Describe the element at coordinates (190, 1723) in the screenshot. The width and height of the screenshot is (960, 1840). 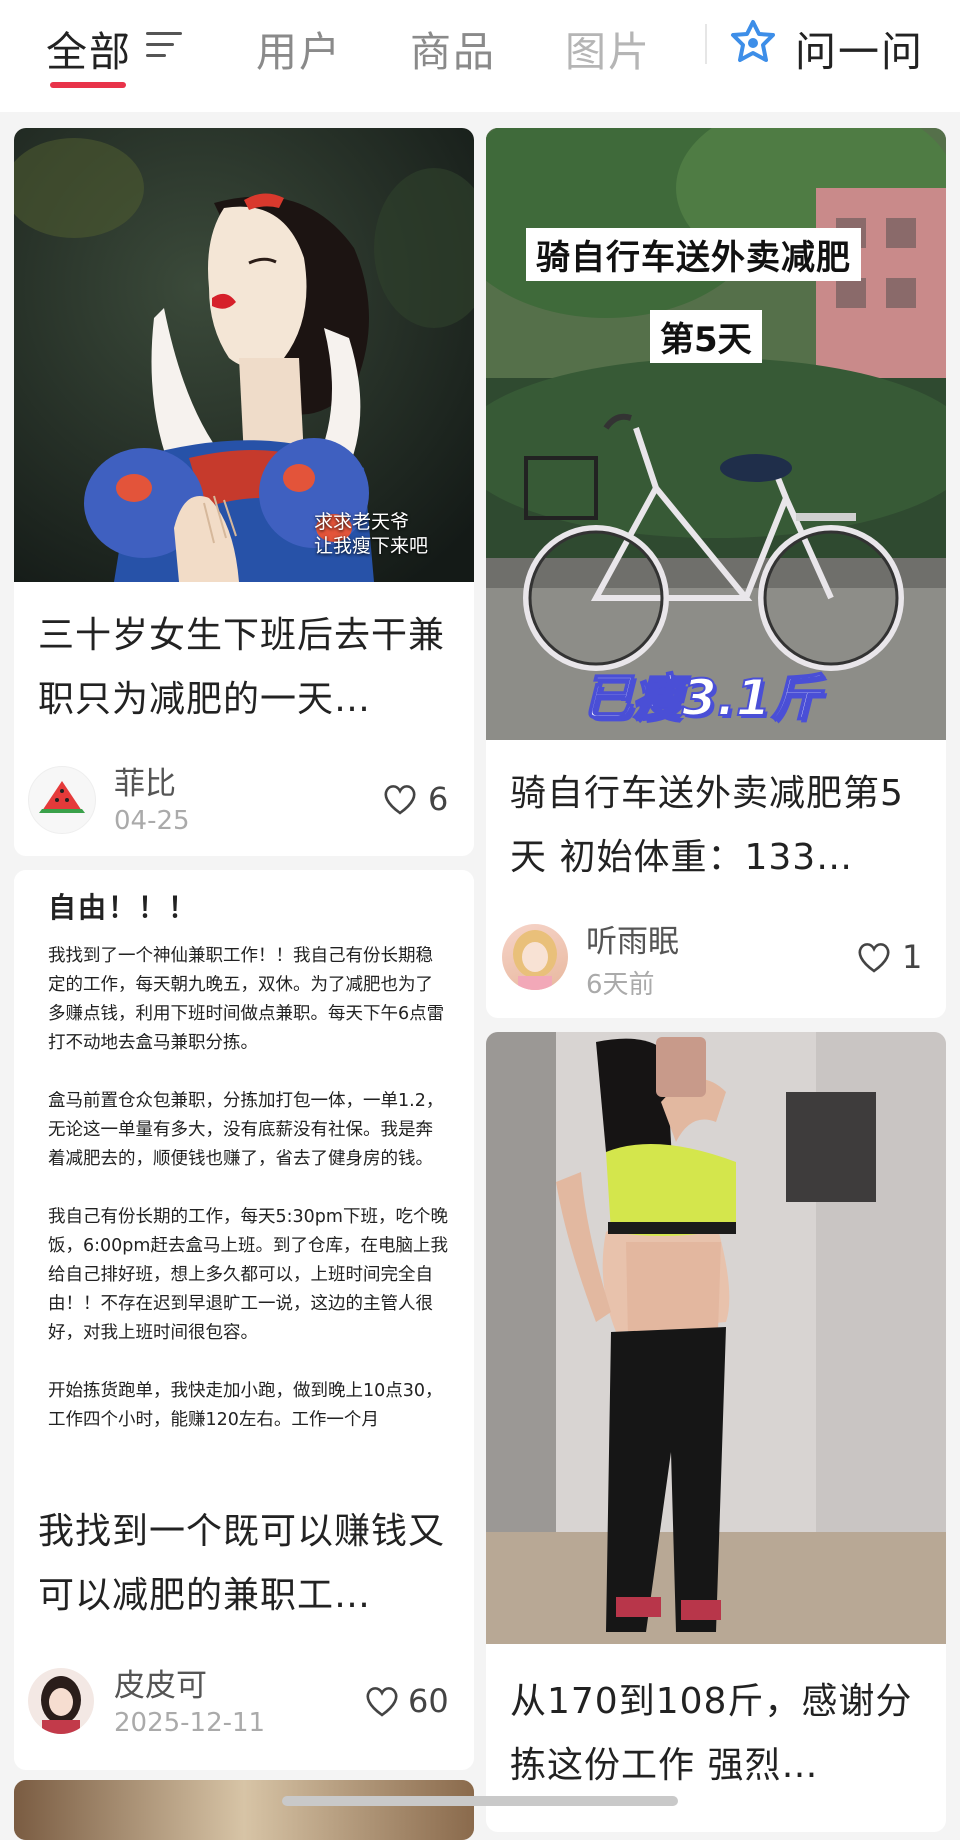
I see `post-date: 2025-12-11` at that location.